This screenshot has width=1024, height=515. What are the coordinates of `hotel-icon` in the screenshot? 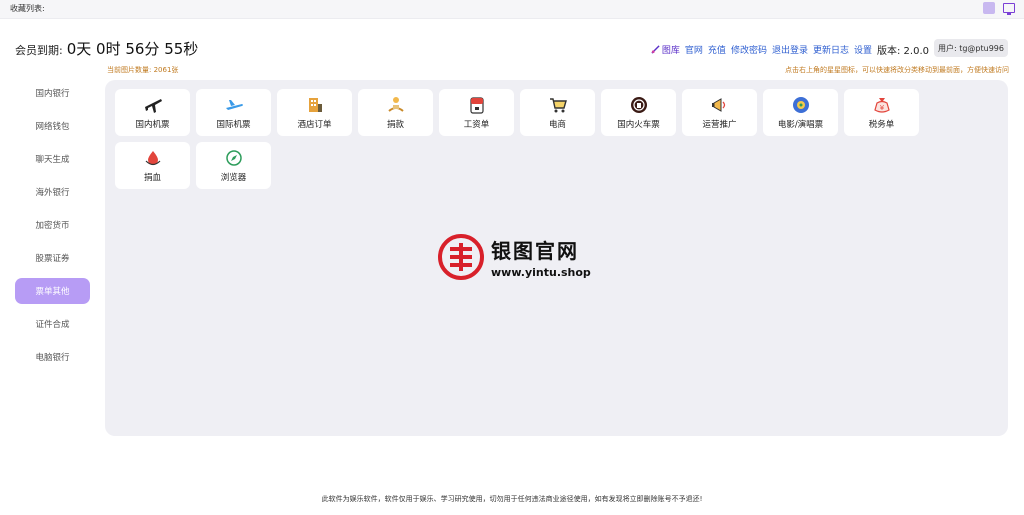 It's located at (315, 105).